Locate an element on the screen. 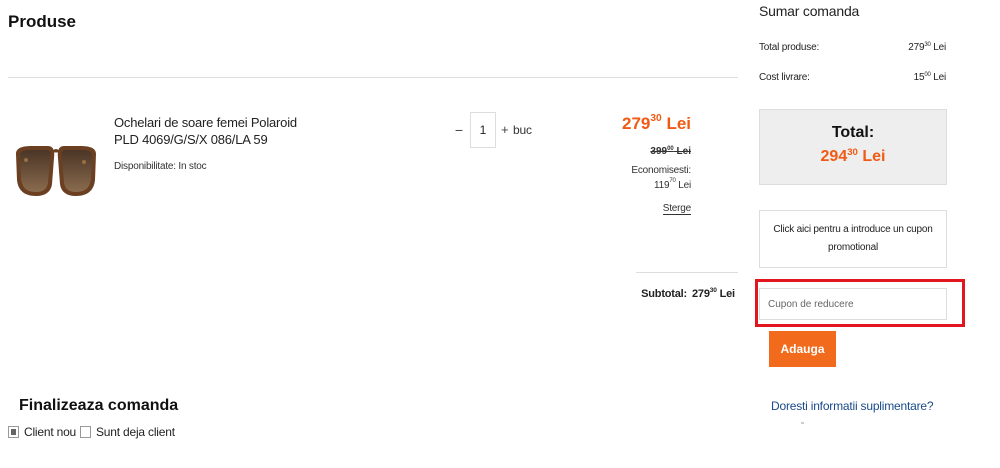 Image resolution: width=1000 pixels, height=468 pixels. total-value: 29430 Lei is located at coordinates (853, 157).